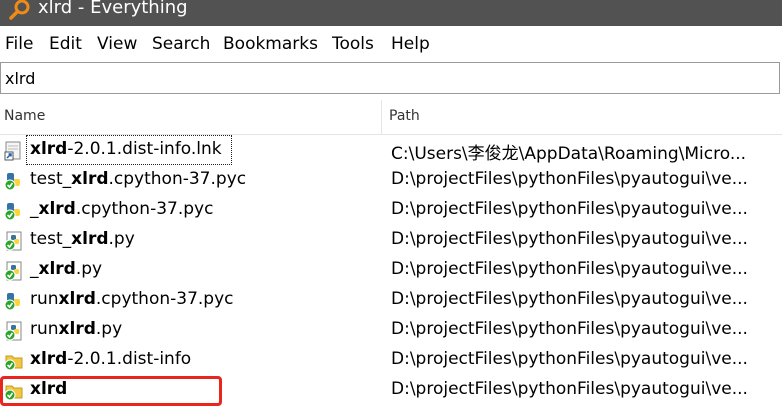 The width and height of the screenshot is (782, 418). I want to click on menu-help: Help, so click(410, 44).